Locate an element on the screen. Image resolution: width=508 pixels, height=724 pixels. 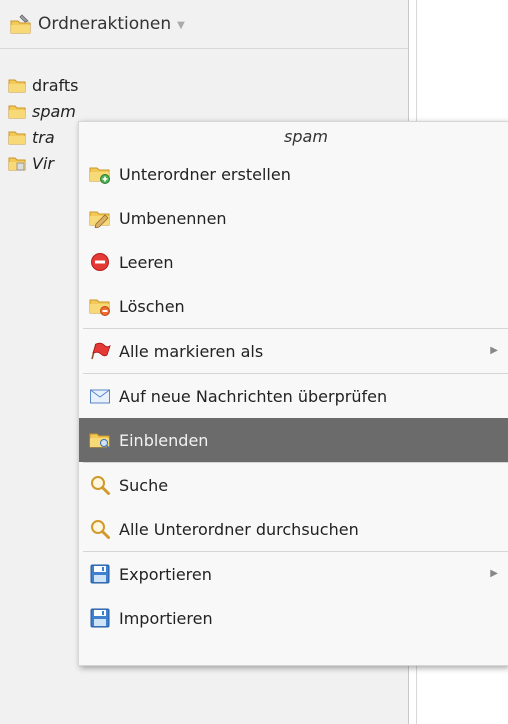
menu-item-label: Alle Unterordner durchsuchen is located at coordinates (239, 529).